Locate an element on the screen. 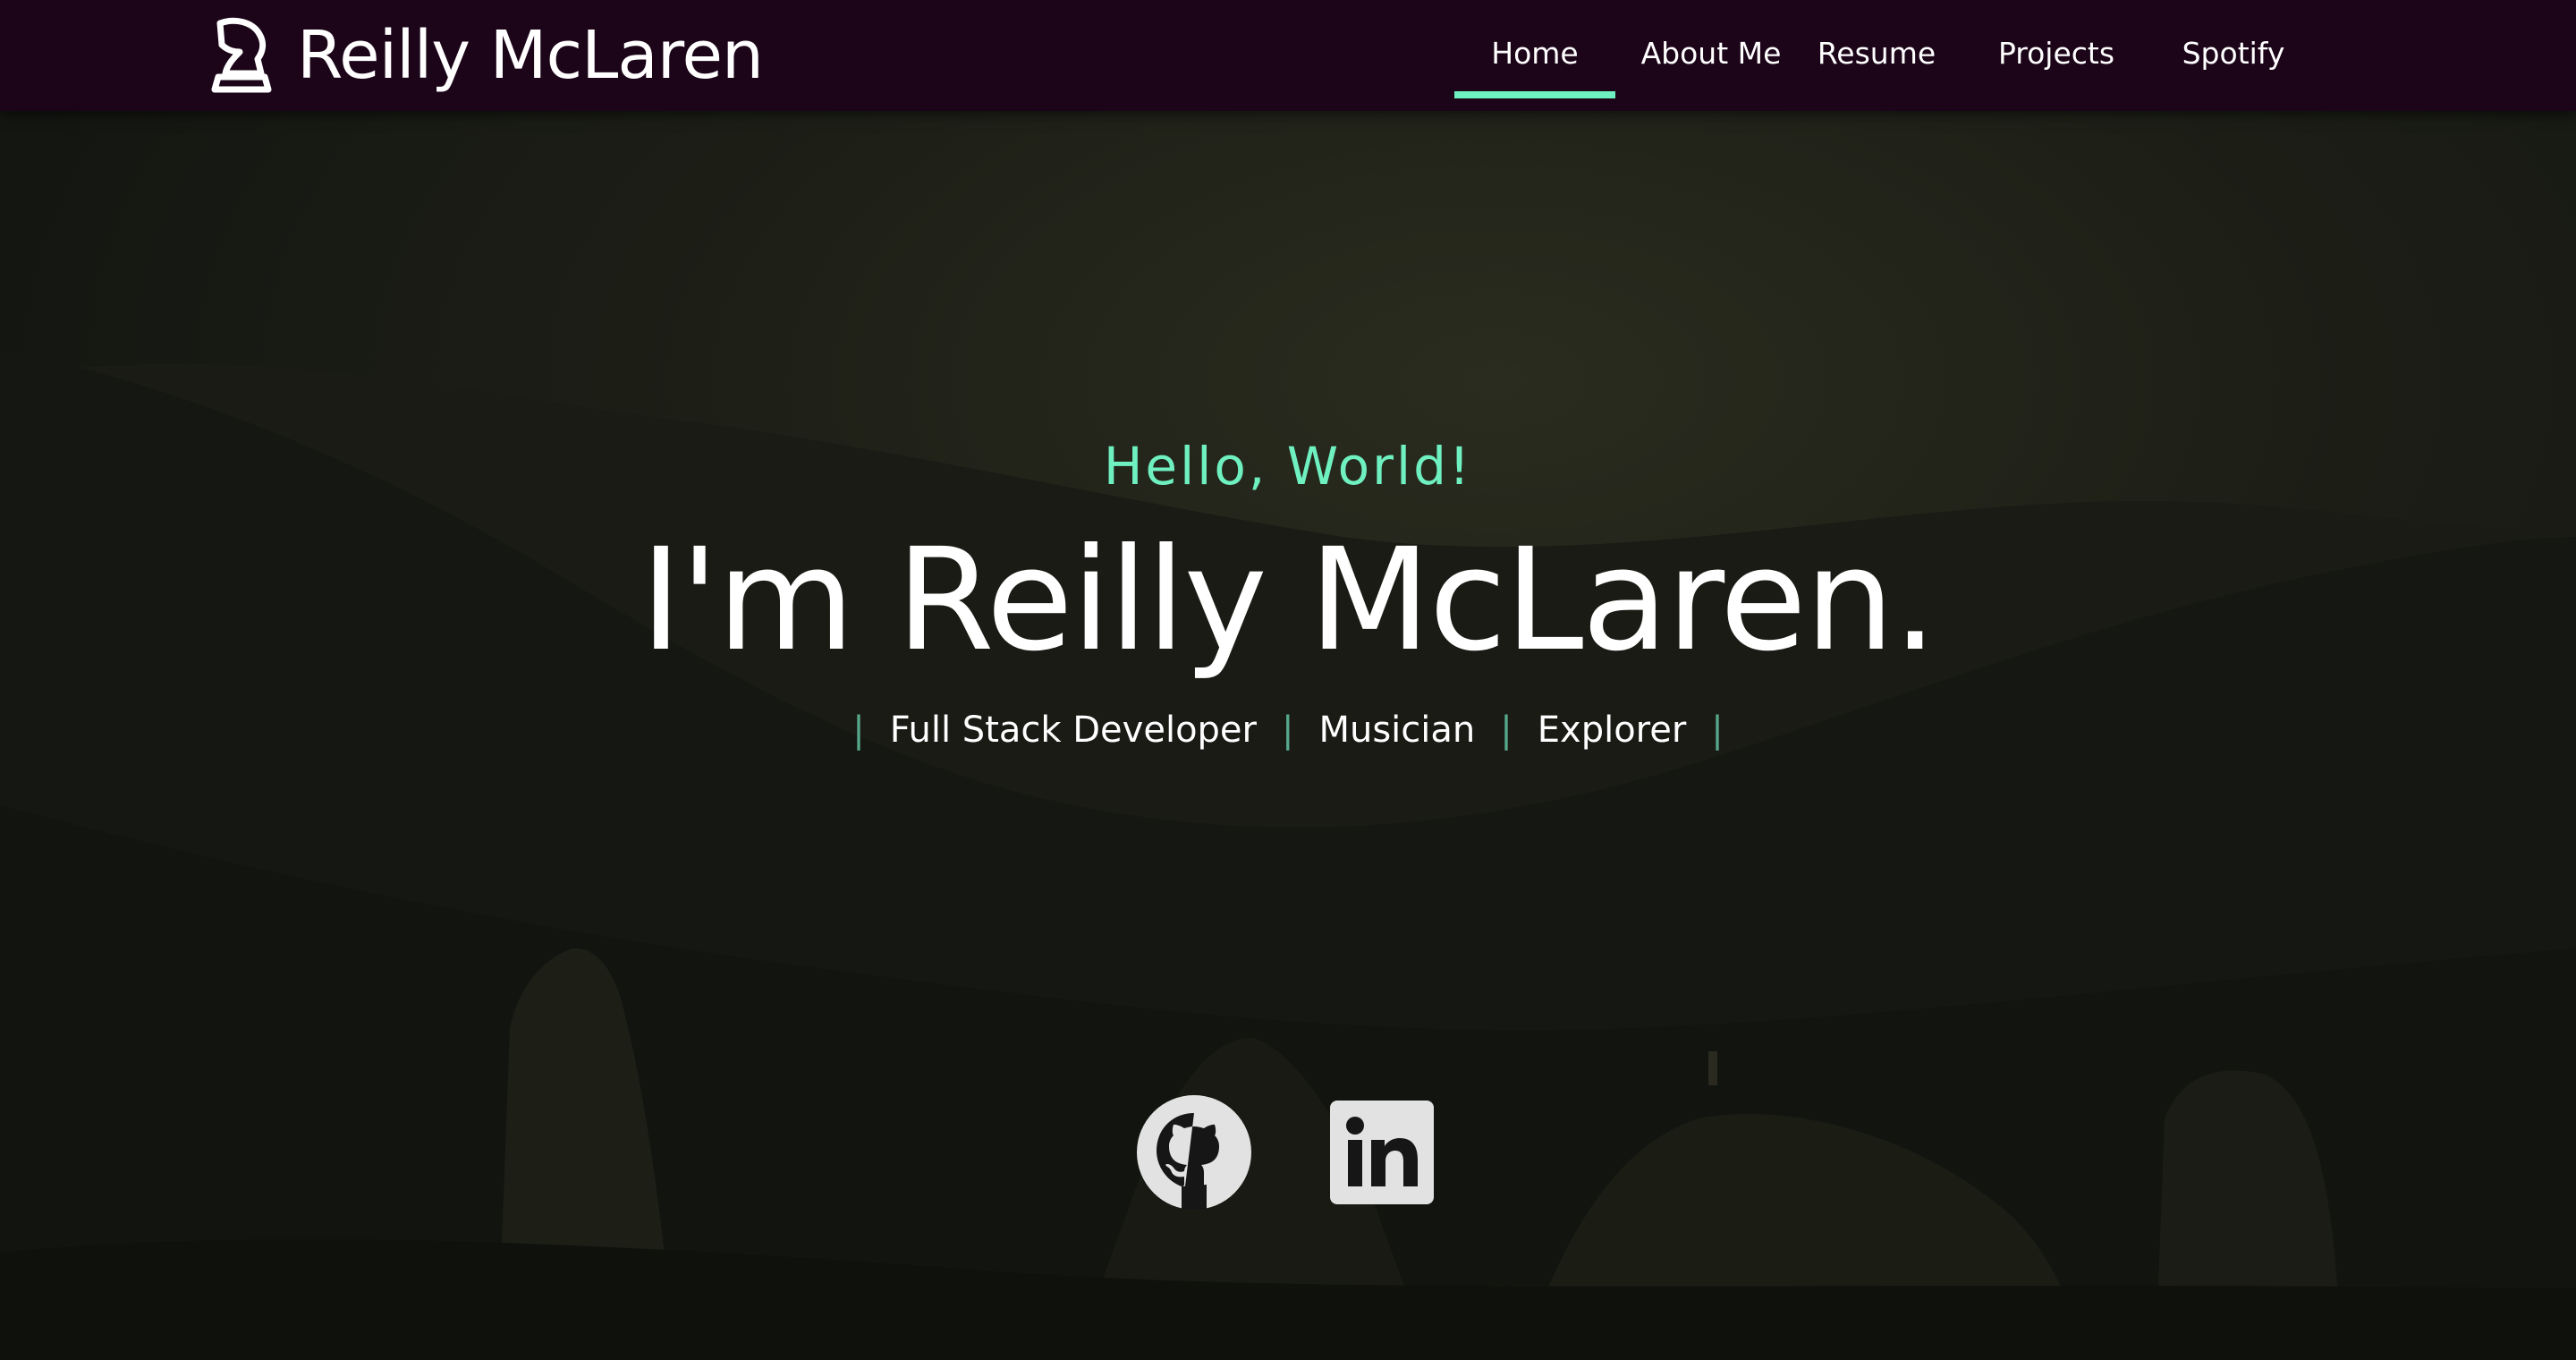  github-icon is located at coordinates (1194, 1152).